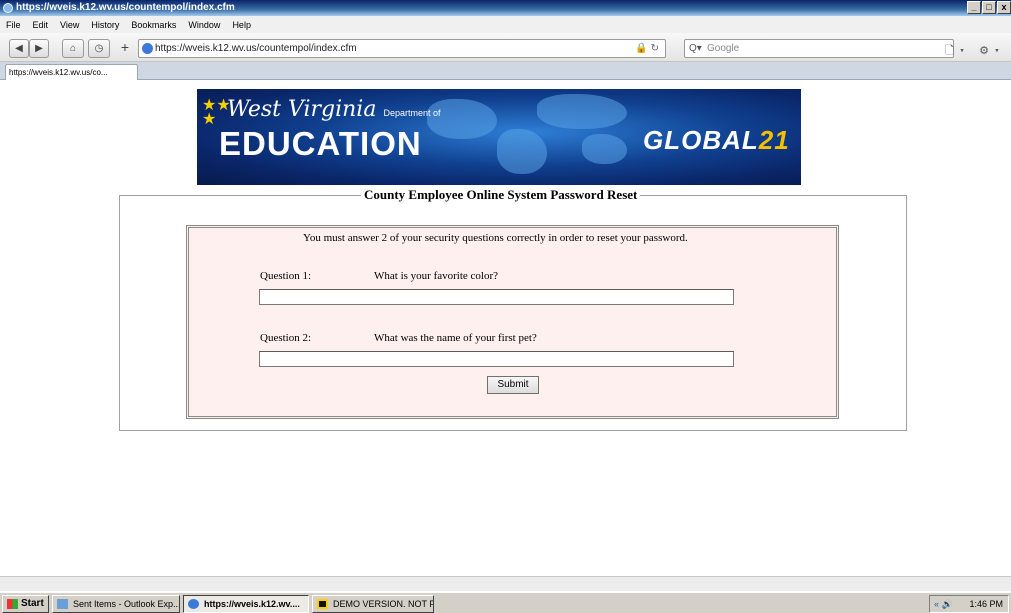 The height and width of the screenshot is (613, 1011). Describe the element at coordinates (125, 48) in the screenshot. I see `new-tab-button: +` at that location.